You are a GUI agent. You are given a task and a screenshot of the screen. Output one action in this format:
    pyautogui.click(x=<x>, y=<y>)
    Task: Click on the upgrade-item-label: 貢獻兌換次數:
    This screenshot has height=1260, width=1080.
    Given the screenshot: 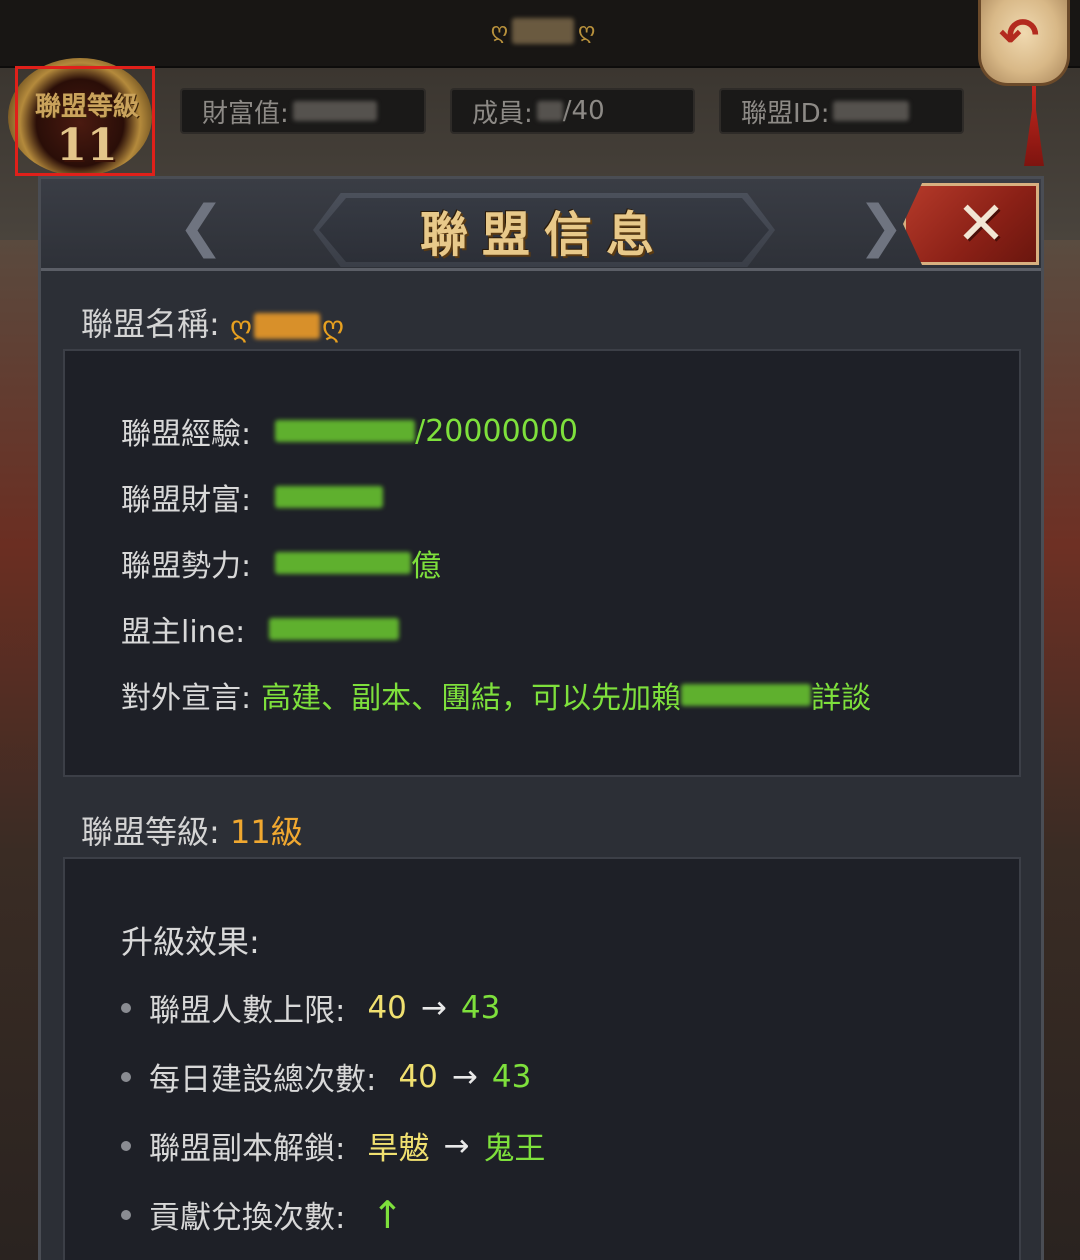 What is the action you would take?
    pyautogui.click(x=247, y=1218)
    